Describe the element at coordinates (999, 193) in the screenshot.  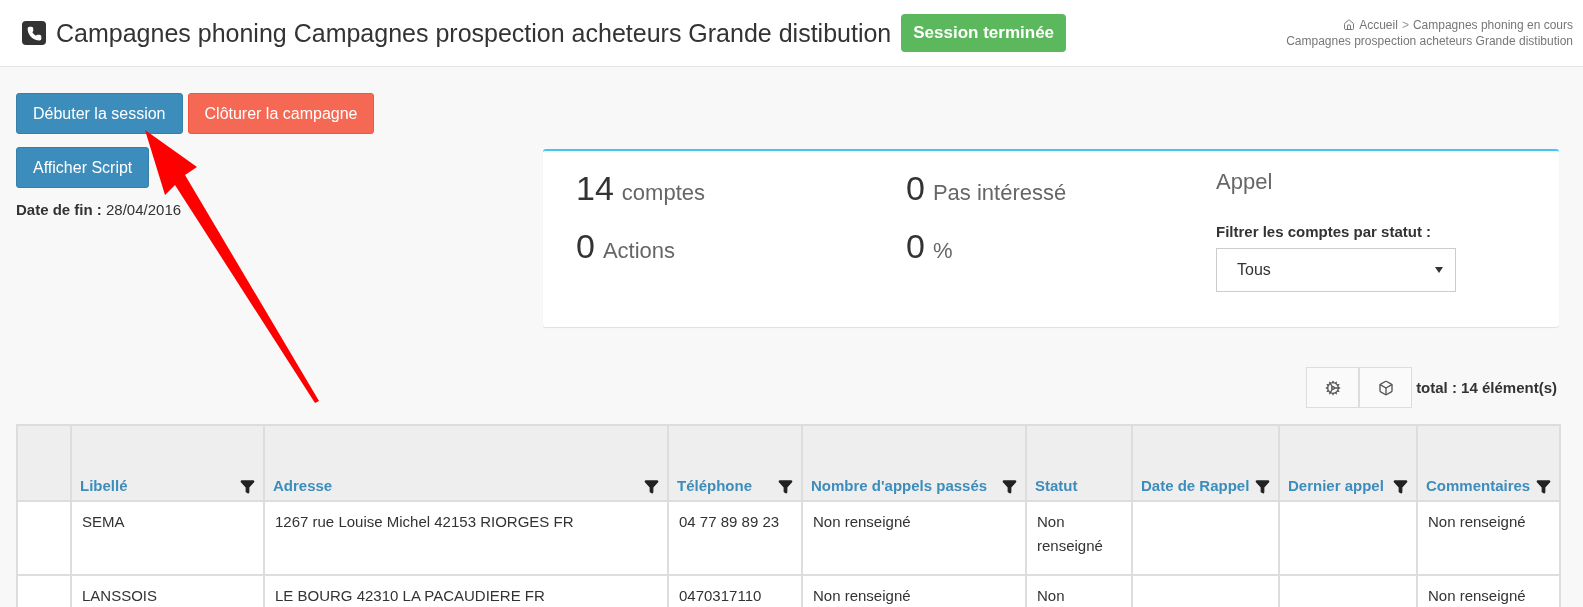
I see `stat-label: Pas intéressé` at that location.